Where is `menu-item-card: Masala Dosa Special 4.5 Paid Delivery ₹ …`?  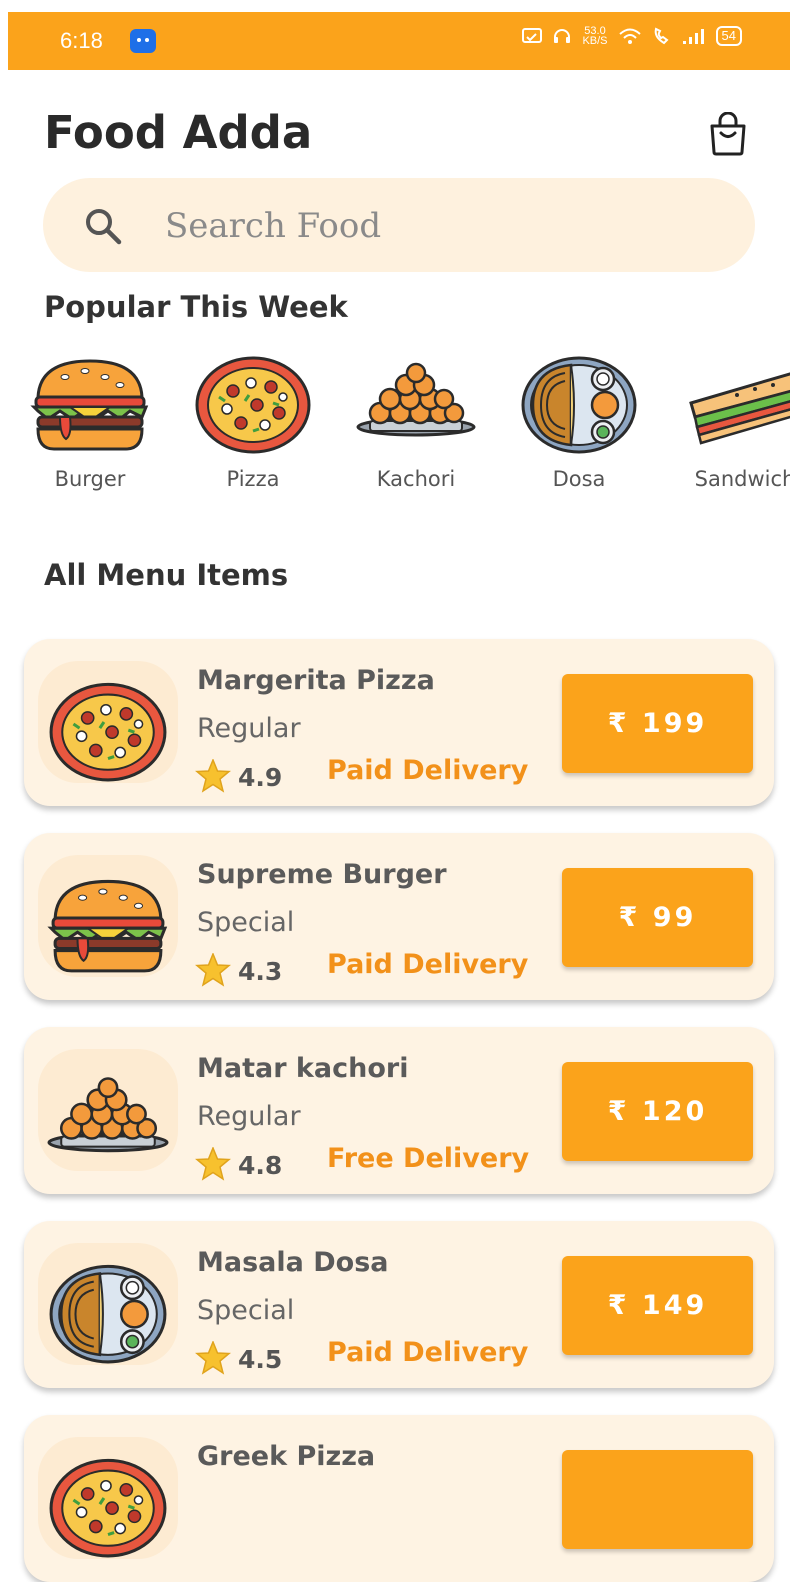
menu-item-card: Masala Dosa Special 4.5 Paid Delivery ₹ … is located at coordinates (399, 1304).